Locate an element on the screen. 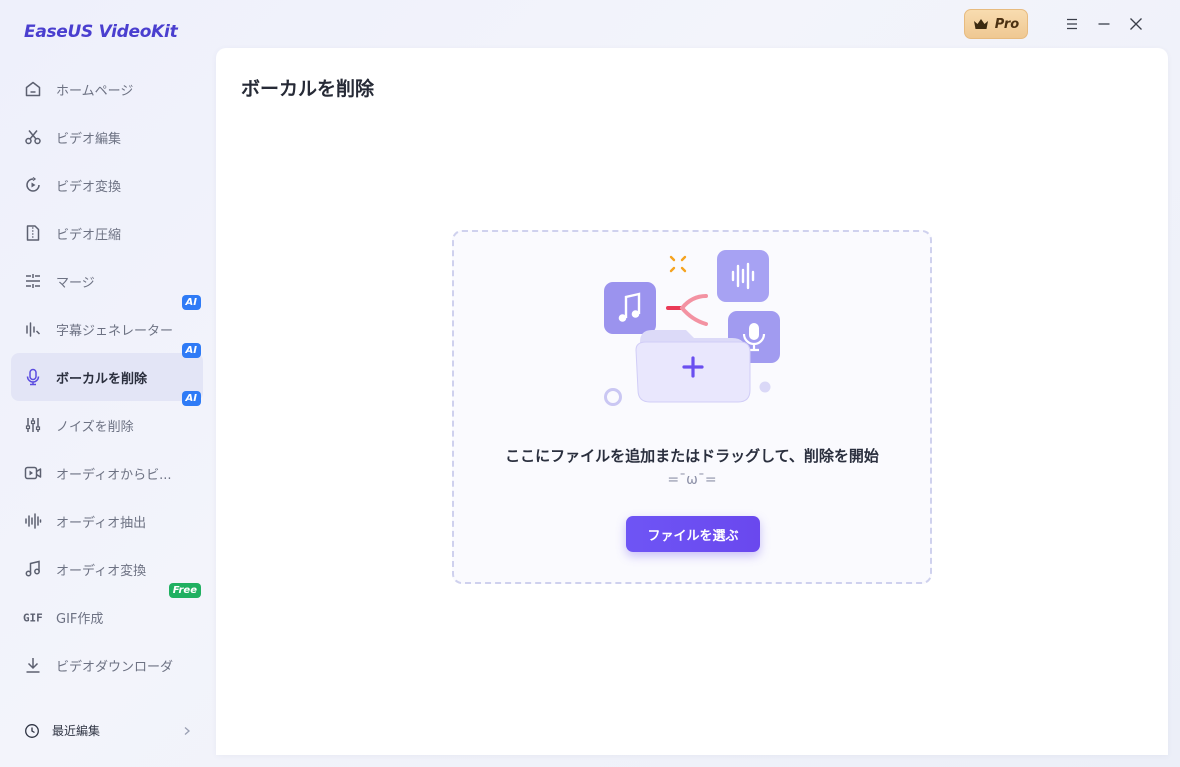 This screenshot has width=1180, height=767. sidebar-item-label: マージ is located at coordinates (75, 283).